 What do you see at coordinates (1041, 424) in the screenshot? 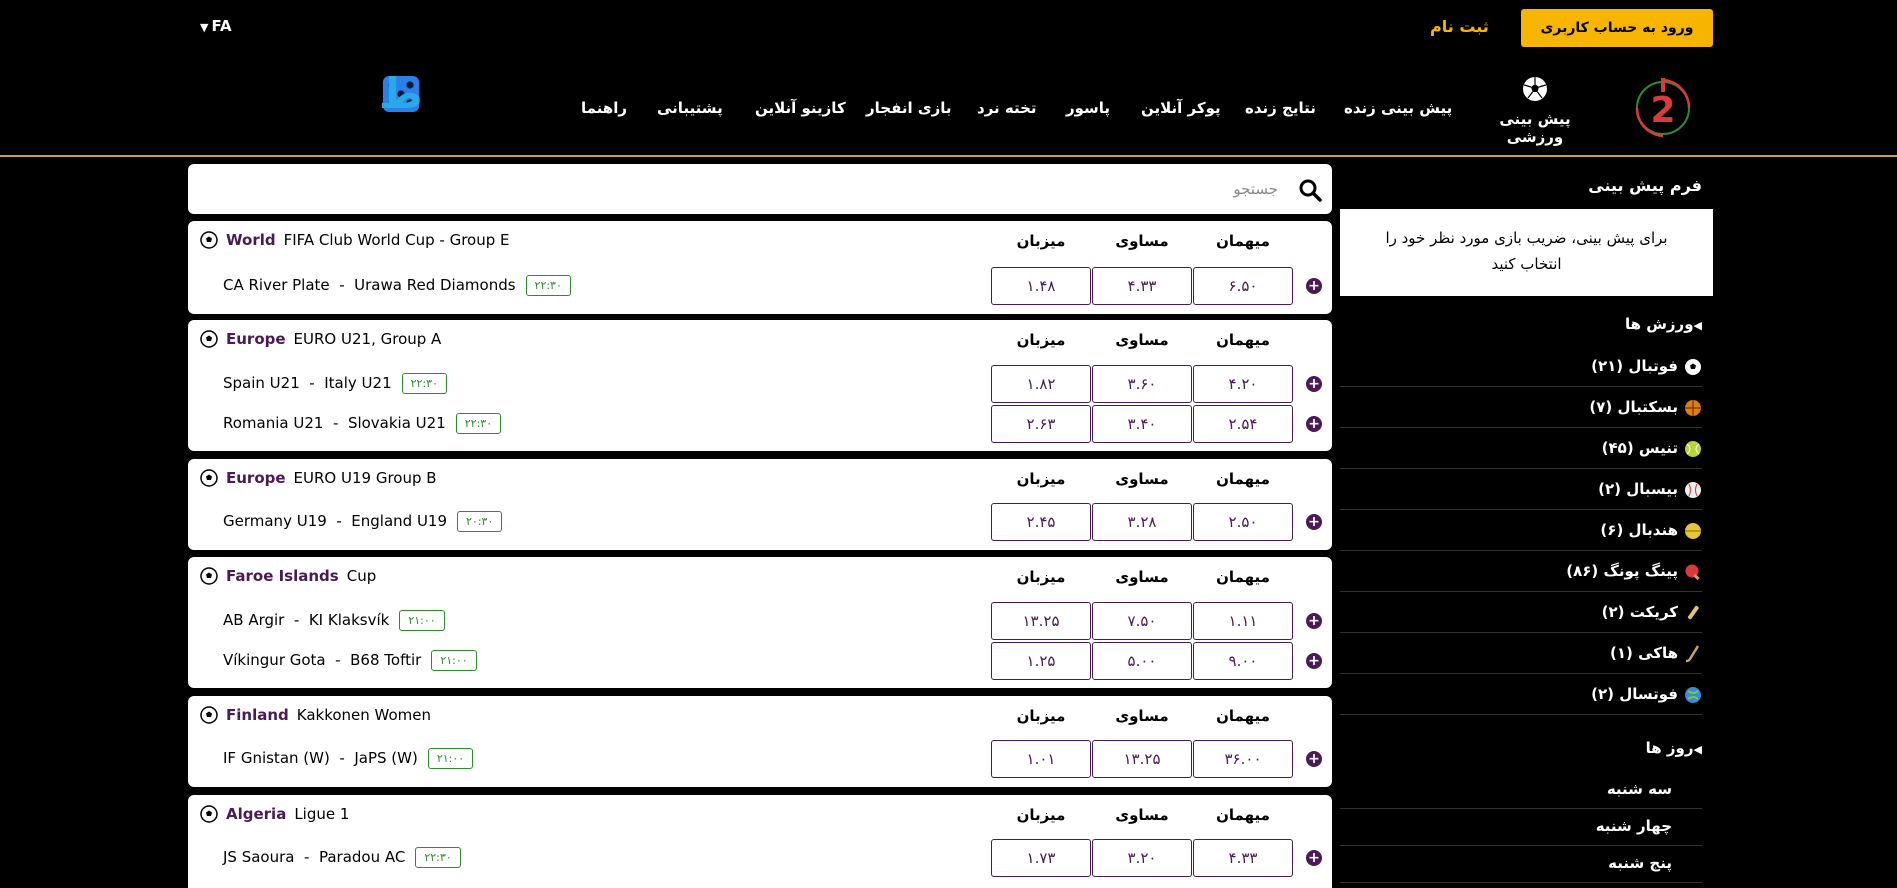
I see `odd-host-button: ۲.۶۳` at bounding box center [1041, 424].